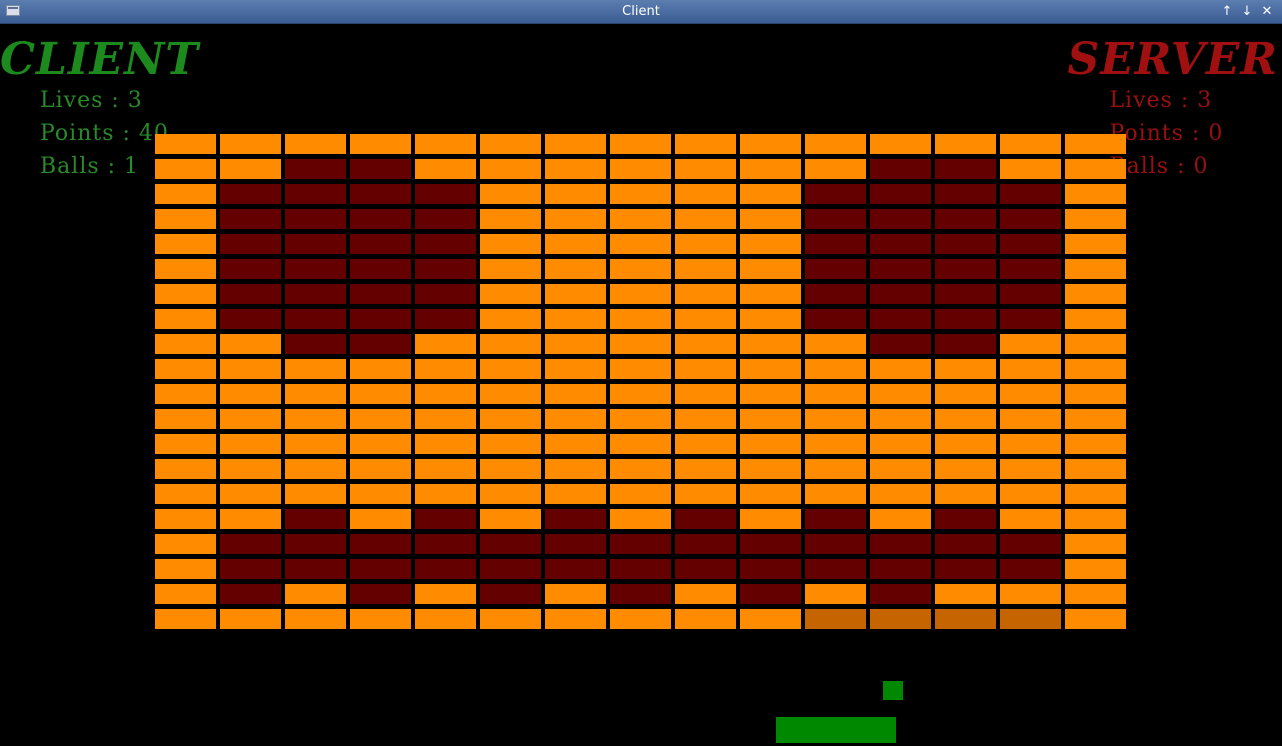  I want to click on client-lives: Lives : 3, so click(91, 100).